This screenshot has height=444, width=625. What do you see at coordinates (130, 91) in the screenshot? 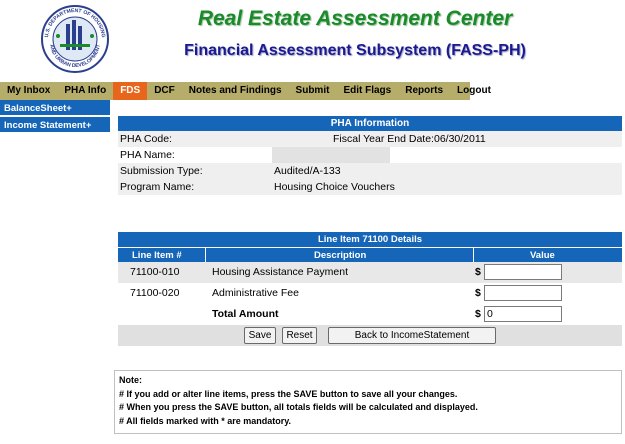
I see `nav-fds: FDS` at bounding box center [130, 91].